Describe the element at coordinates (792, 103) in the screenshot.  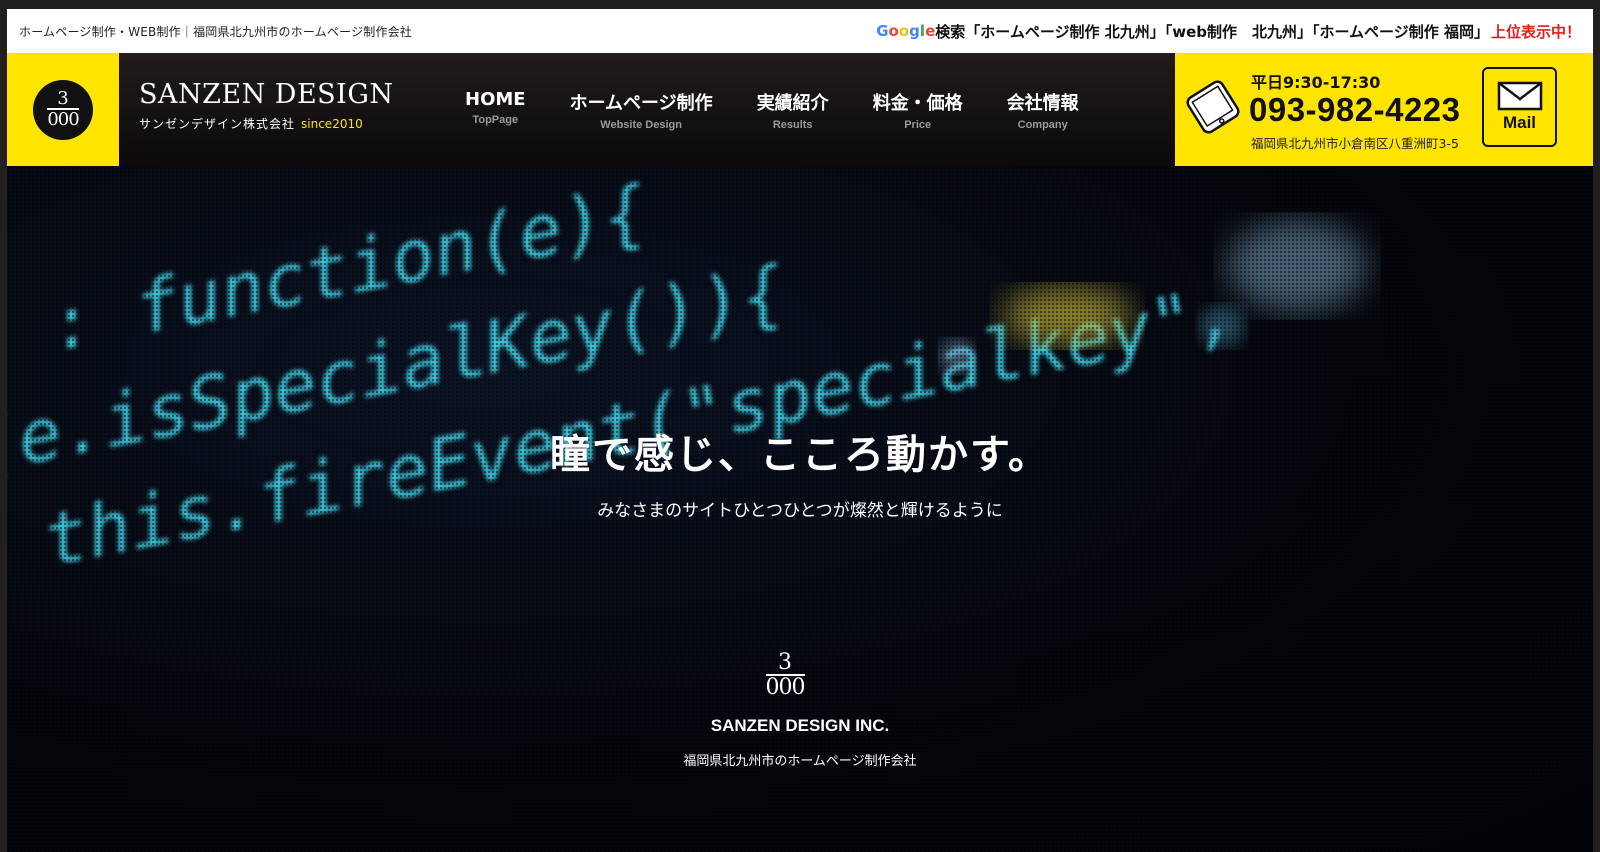
I see `nav-label: 実績紹介` at that location.